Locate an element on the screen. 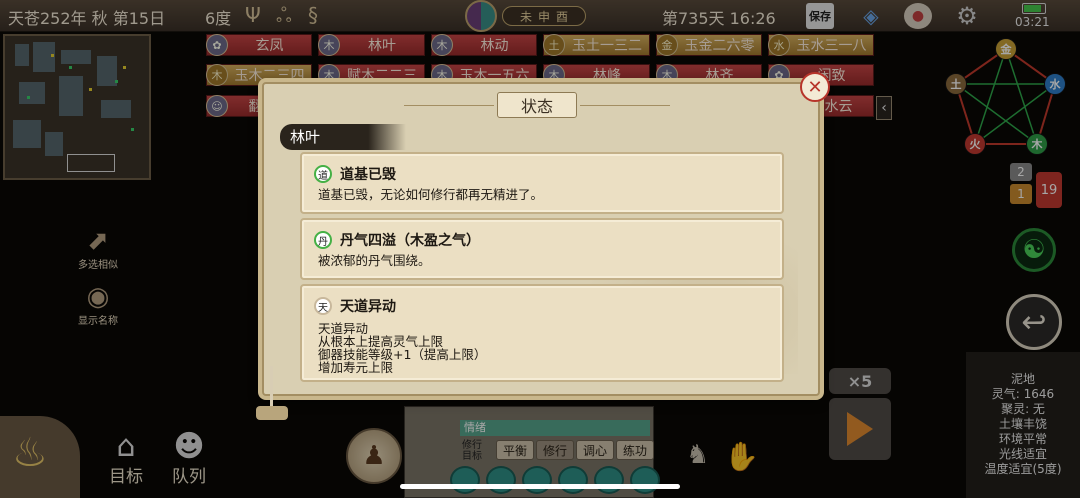 The width and height of the screenshot is (1080, 498). status-title: 道基已毁 is located at coordinates (368, 175).